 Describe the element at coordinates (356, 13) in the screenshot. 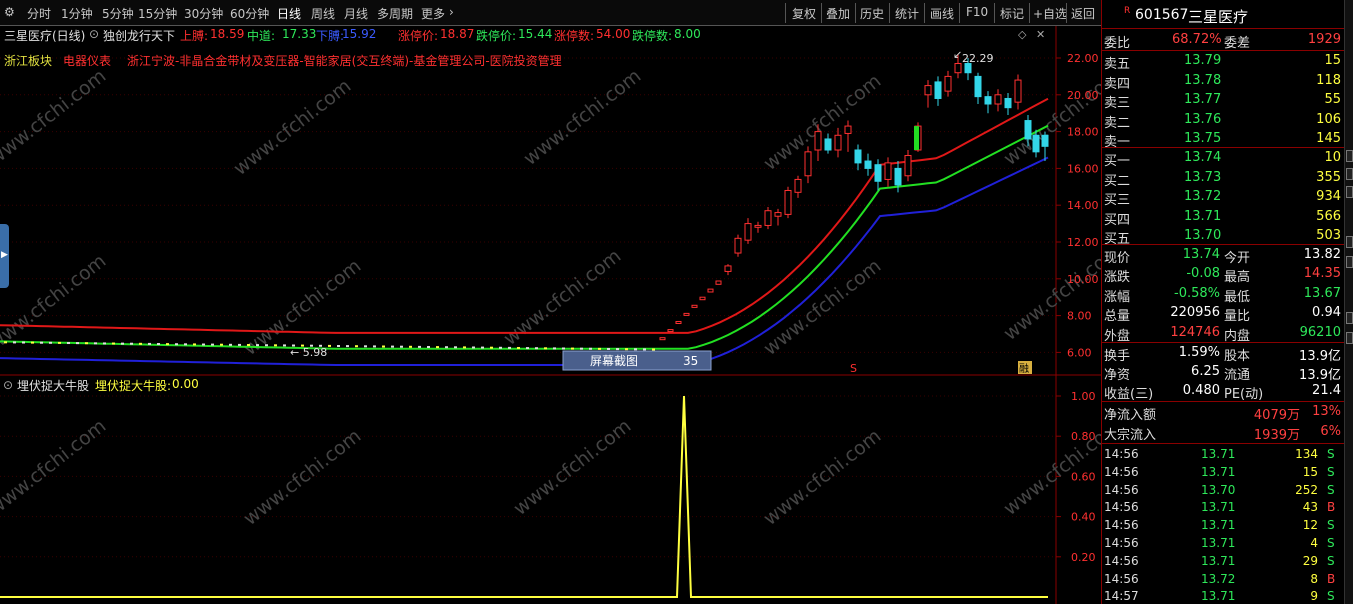

I see `tab-monthly: 月线` at that location.